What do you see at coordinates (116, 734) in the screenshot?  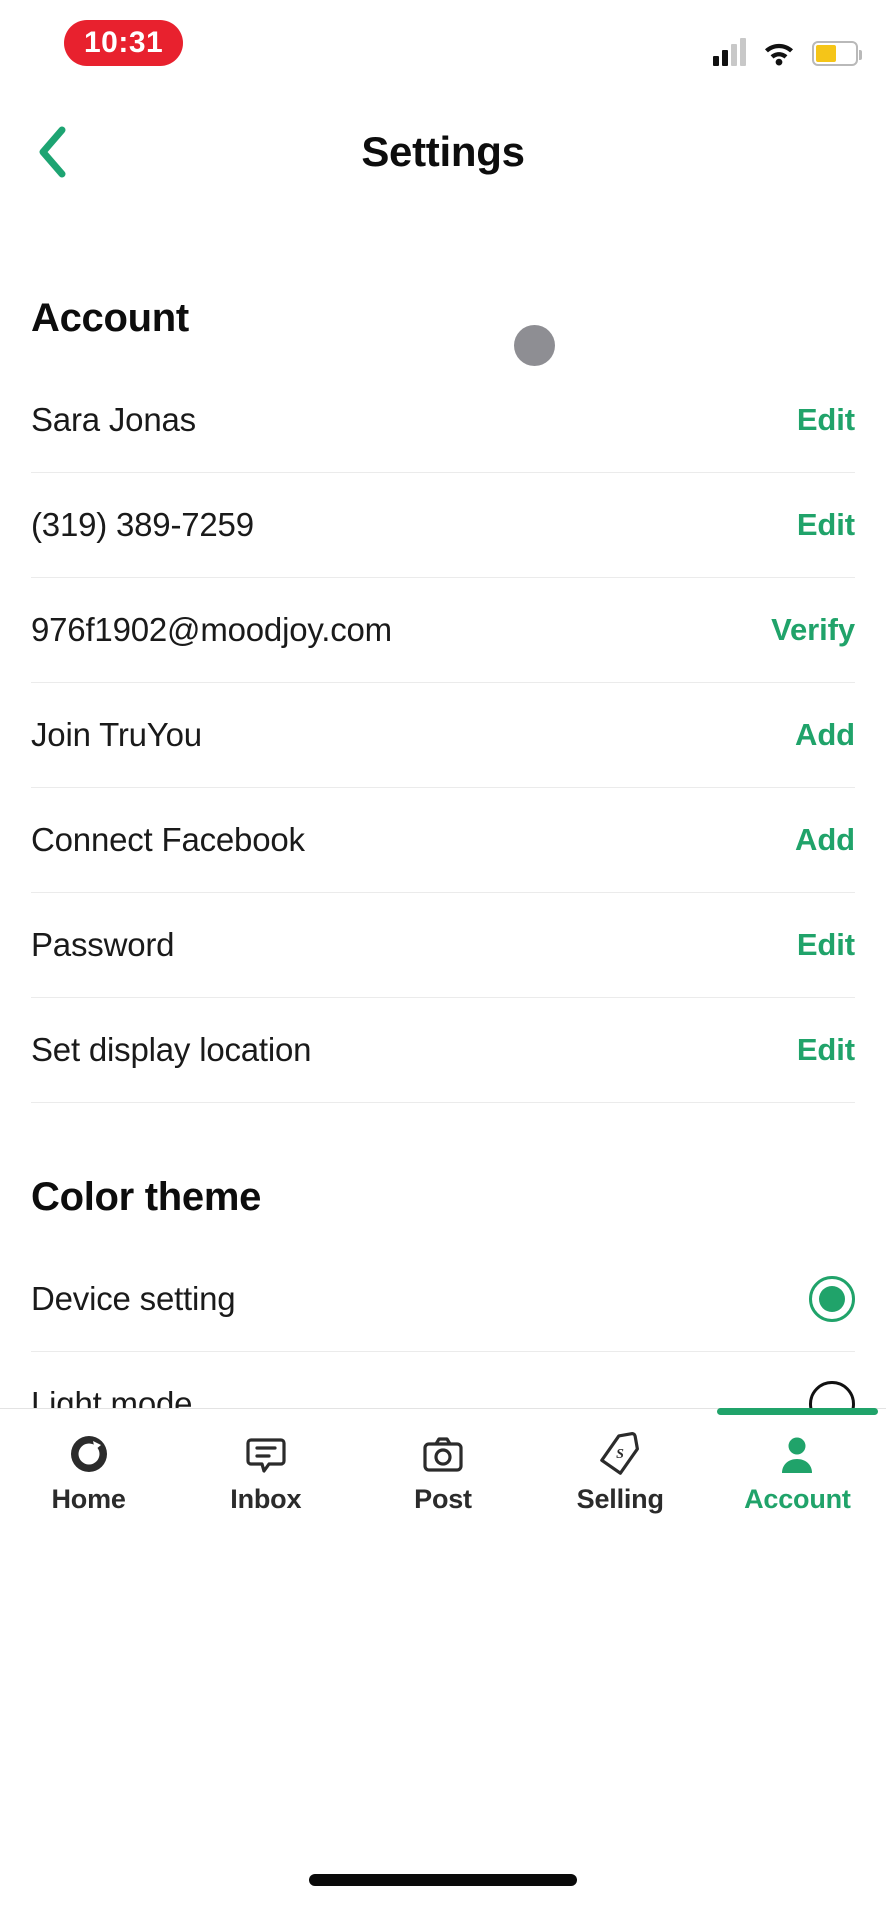 I see `account-row-label: Join TruYou` at bounding box center [116, 734].